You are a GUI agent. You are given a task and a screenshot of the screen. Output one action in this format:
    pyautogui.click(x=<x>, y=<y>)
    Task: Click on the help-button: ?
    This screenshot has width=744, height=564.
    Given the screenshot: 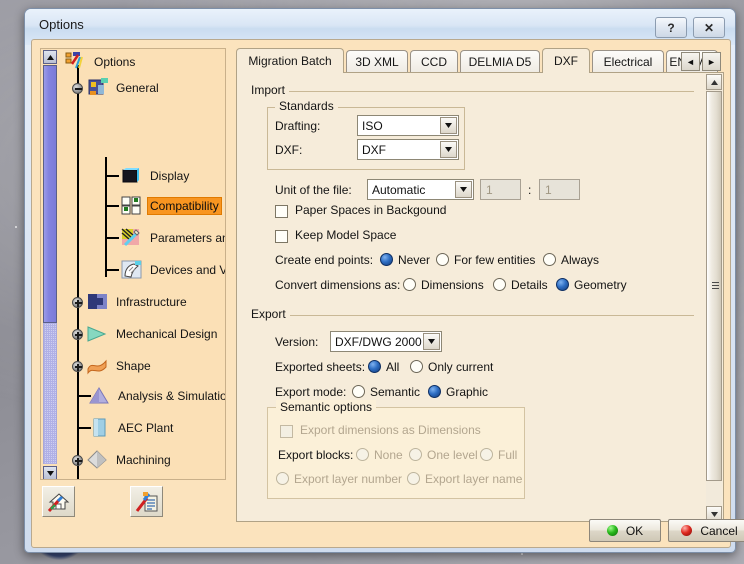 What is the action you would take?
    pyautogui.click(x=671, y=27)
    